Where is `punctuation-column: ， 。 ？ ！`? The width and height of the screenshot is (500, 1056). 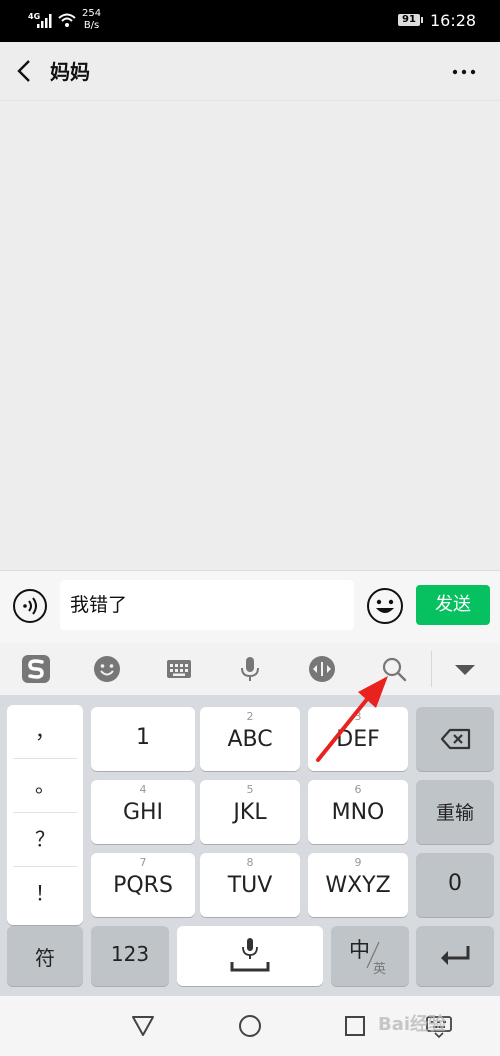 punctuation-column: ， 。 ？ ！ is located at coordinates (45, 815).